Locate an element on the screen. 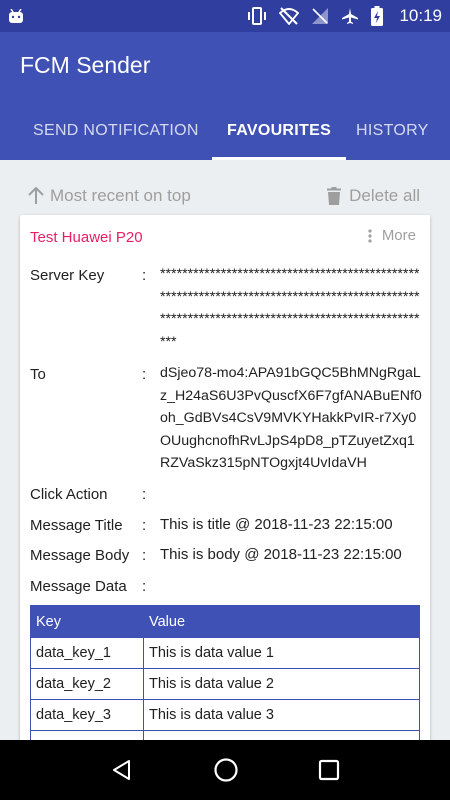 The height and width of the screenshot is (800, 450). message-body-label: Message Body is located at coordinates (80, 555).